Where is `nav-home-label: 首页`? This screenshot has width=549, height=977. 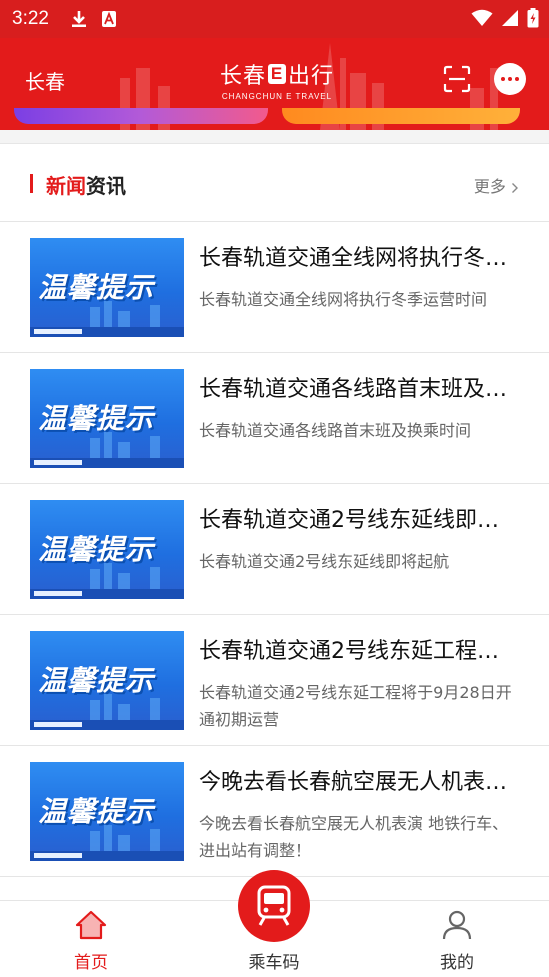 nav-home-label: 首页 is located at coordinates (91, 963).